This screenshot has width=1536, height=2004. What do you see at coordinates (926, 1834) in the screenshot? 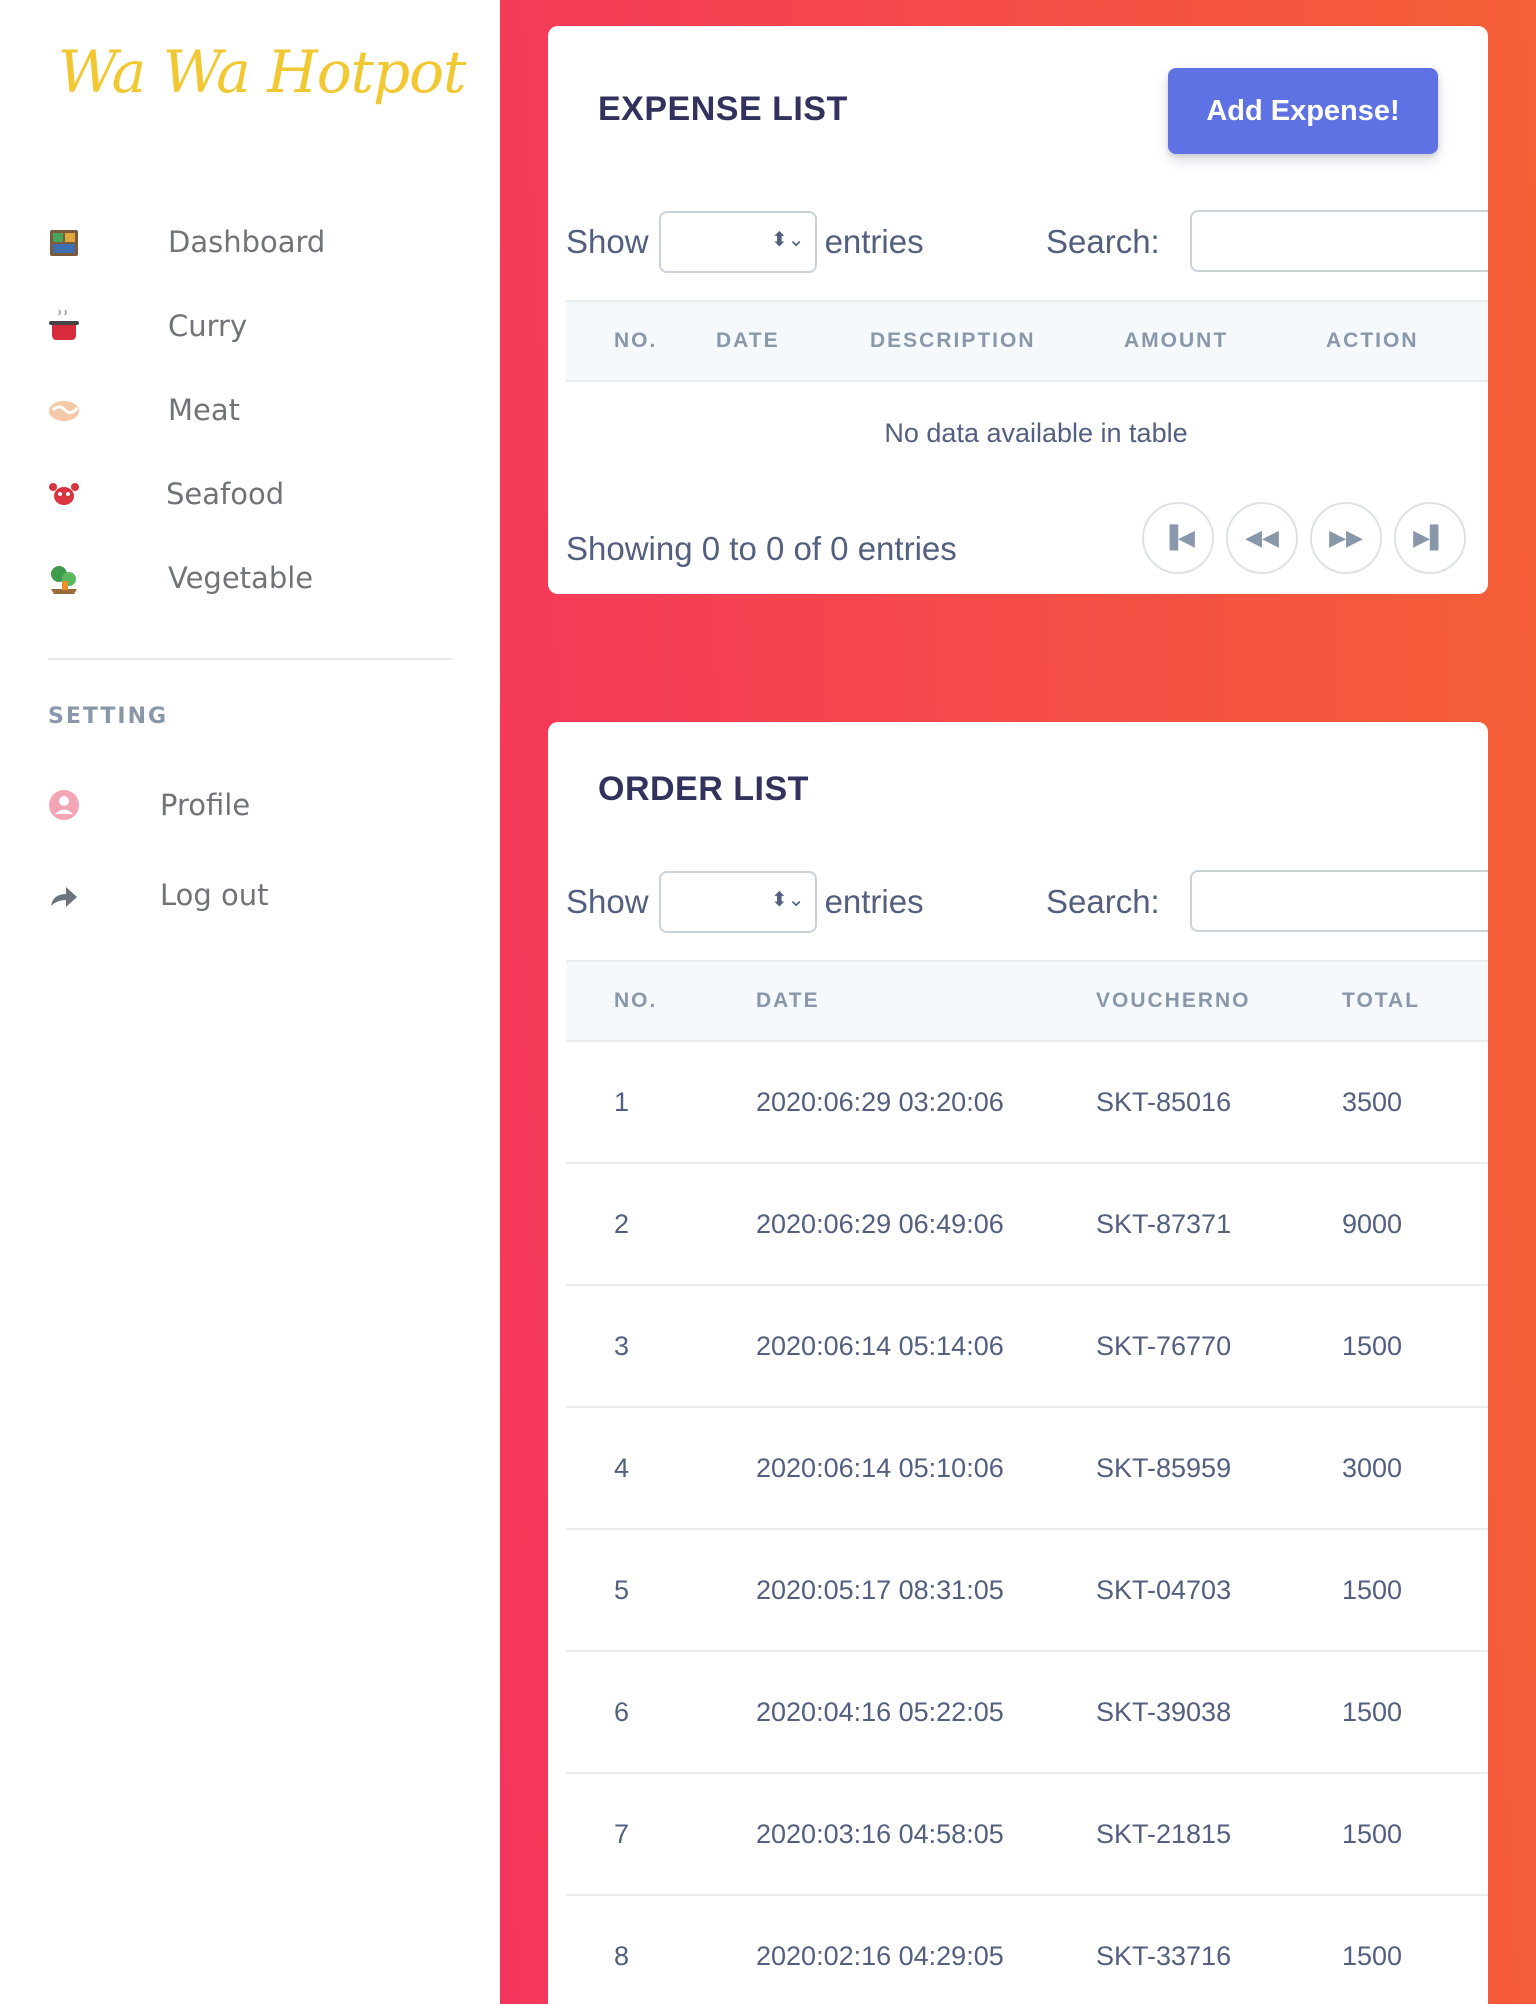
I see `cell-date: 2020:03:16 04:58:05` at bounding box center [926, 1834].